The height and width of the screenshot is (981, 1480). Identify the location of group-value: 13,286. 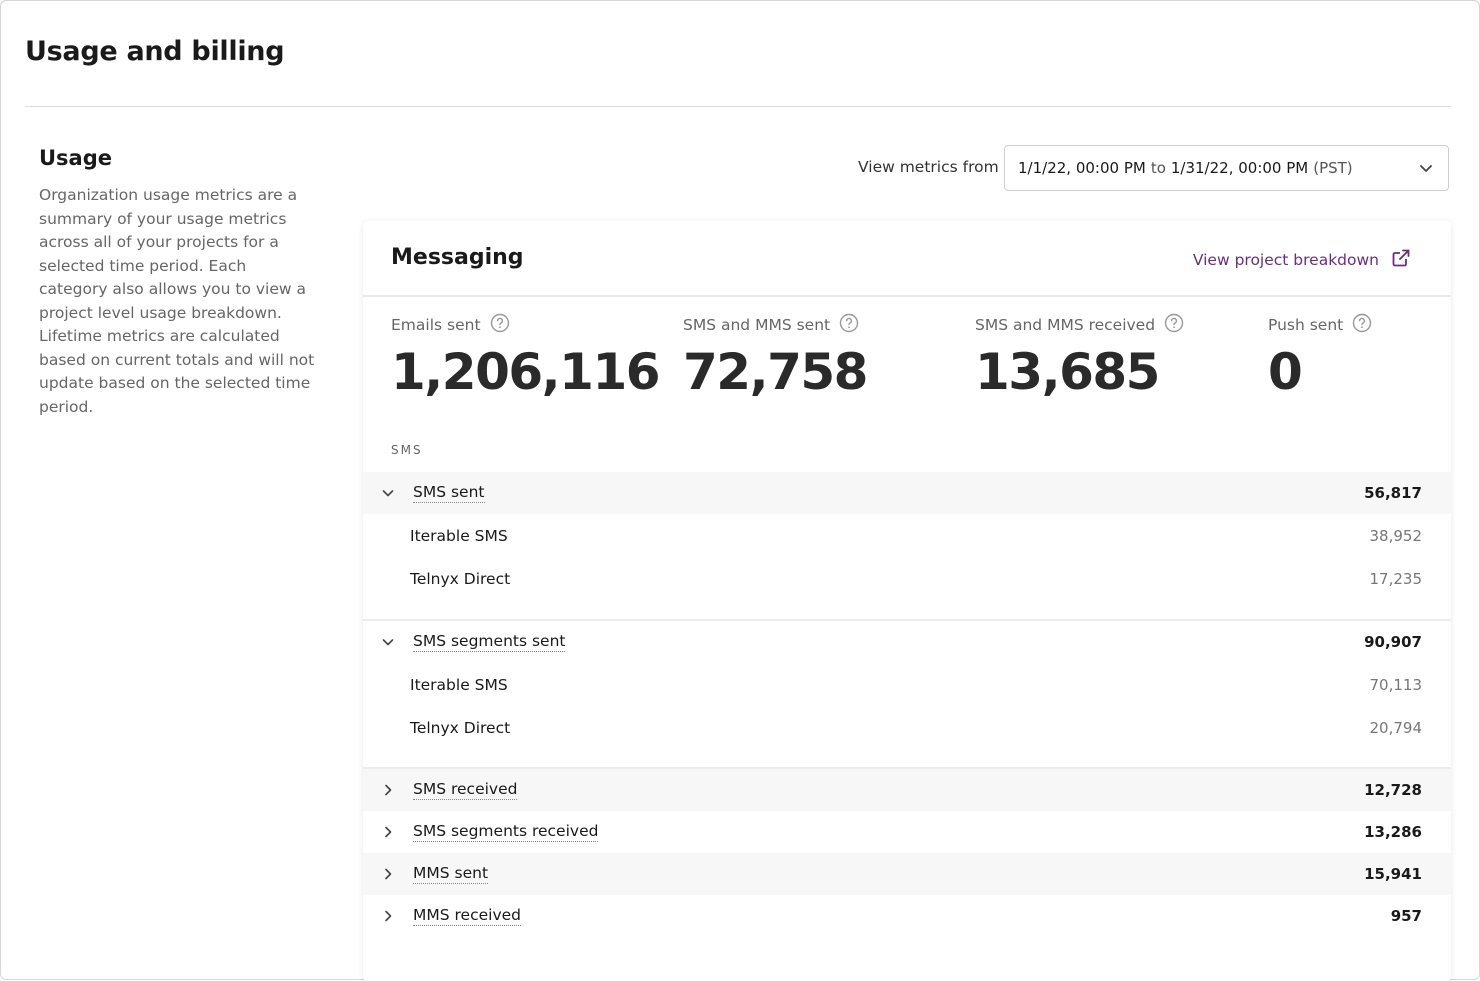
(1393, 832).